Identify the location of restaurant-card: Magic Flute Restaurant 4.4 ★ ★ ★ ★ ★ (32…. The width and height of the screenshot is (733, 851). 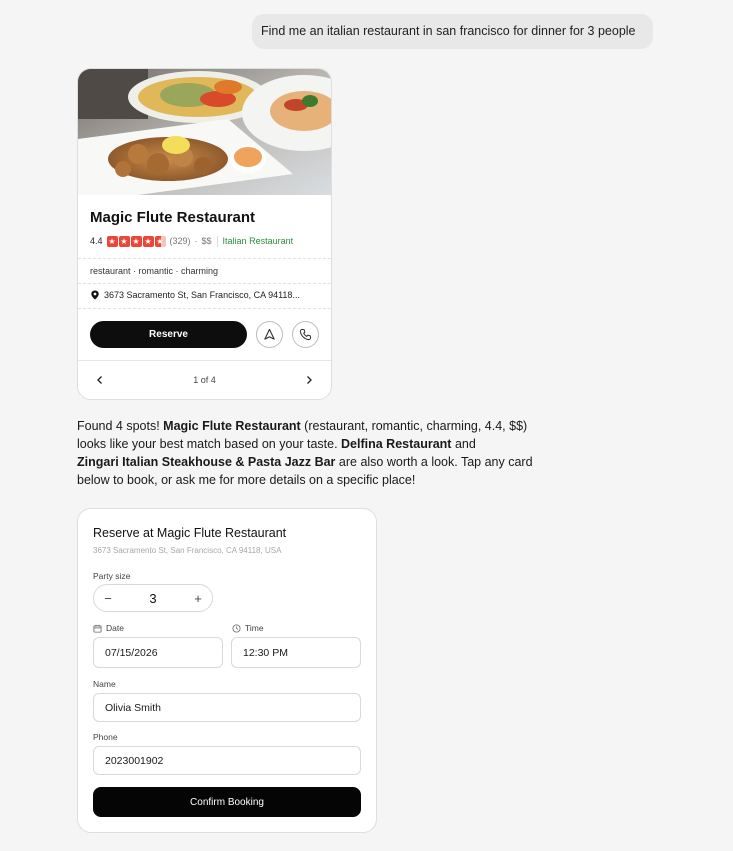
(204, 234).